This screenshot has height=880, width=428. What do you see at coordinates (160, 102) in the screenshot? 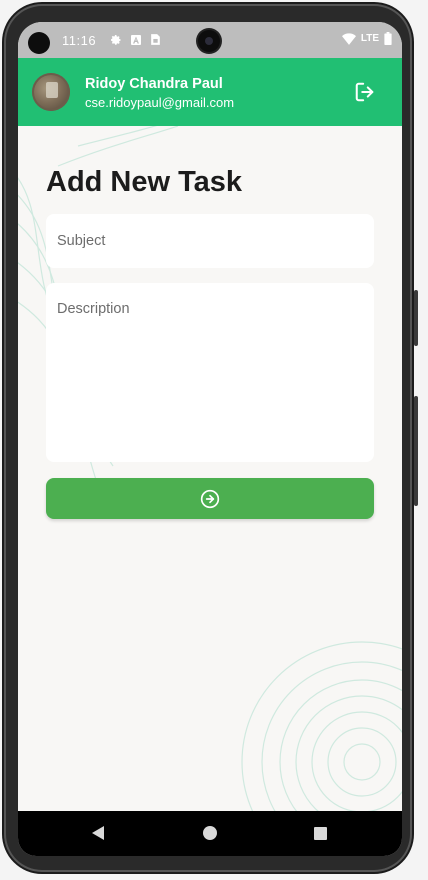
I see `user-email: cse.ridoypaul@gmail.com` at bounding box center [160, 102].